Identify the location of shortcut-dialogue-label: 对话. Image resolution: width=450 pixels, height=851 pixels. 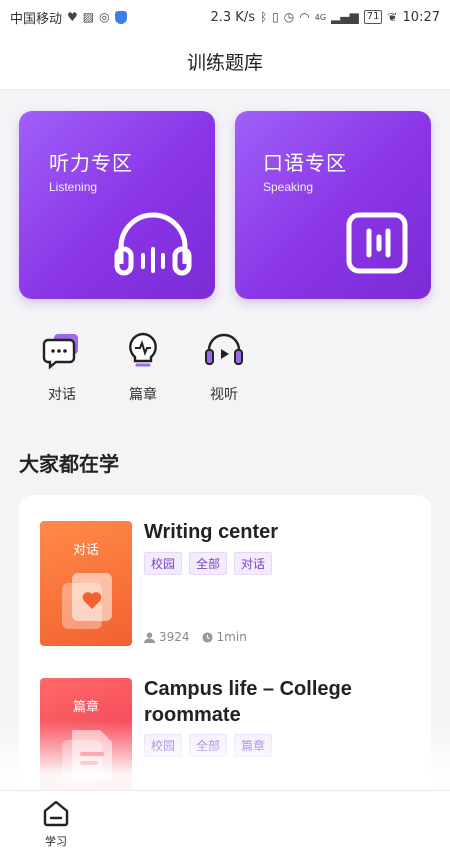
(62, 395).